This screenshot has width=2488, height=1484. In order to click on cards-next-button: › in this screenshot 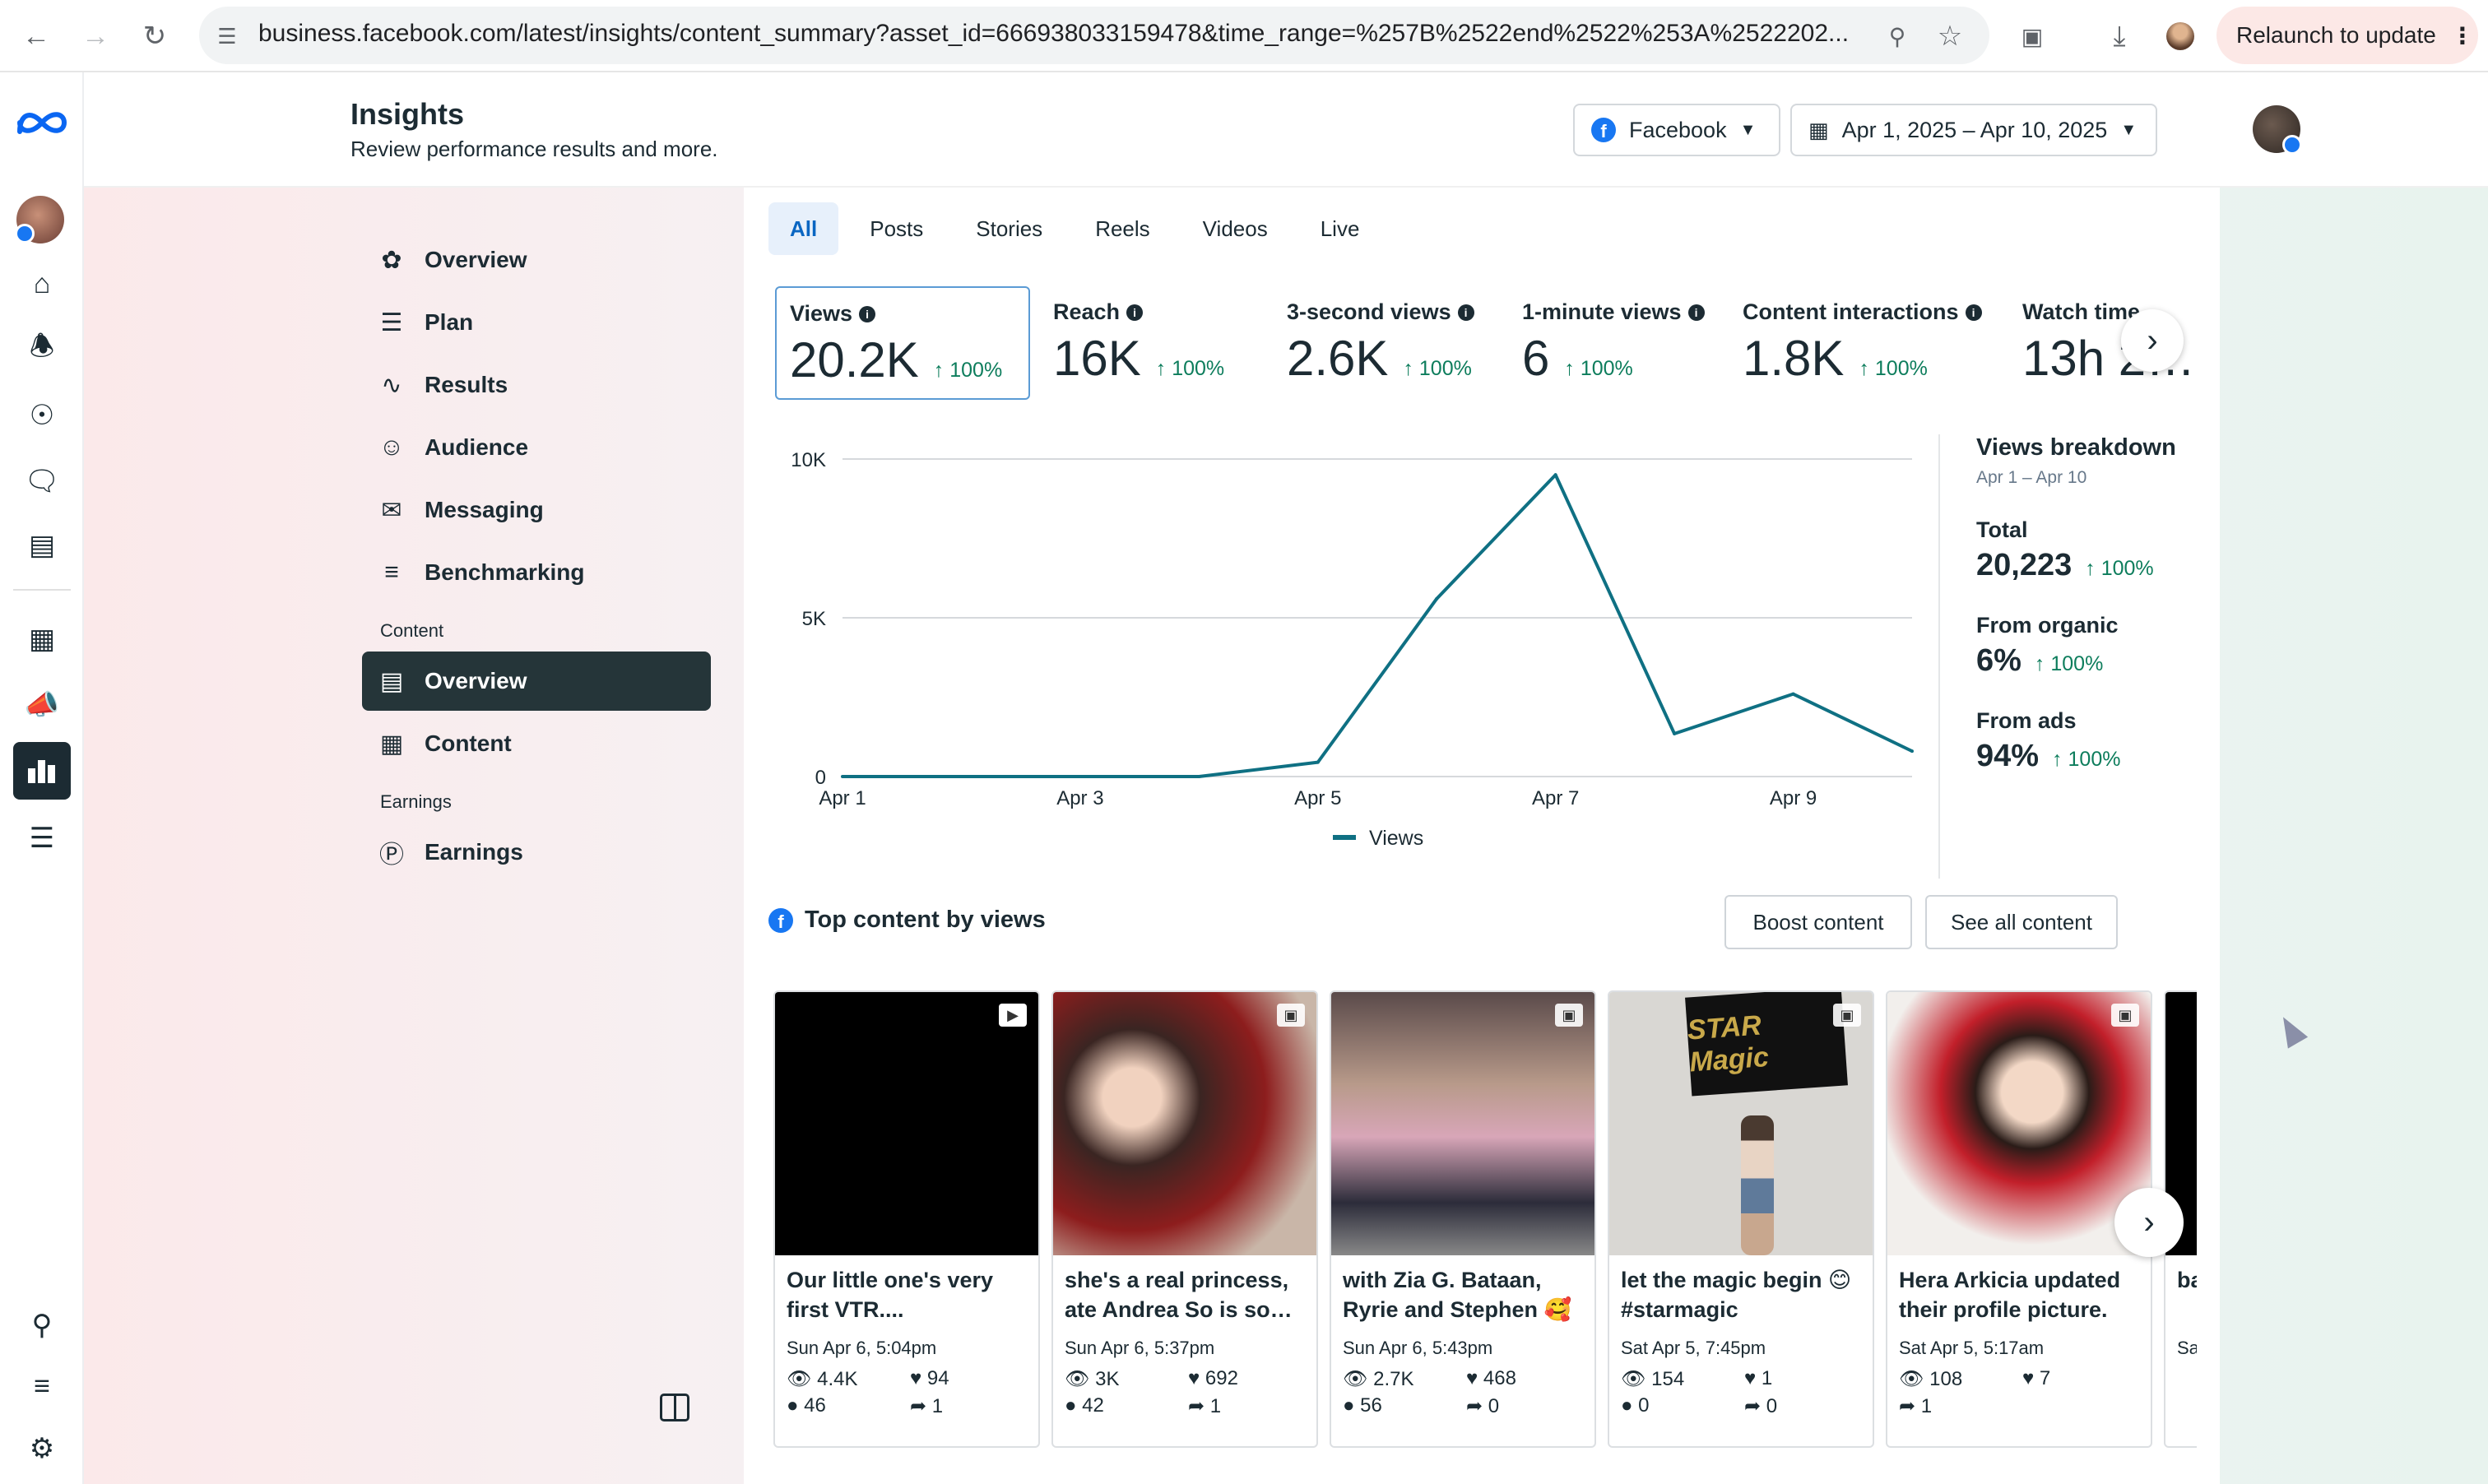, I will do `click(2149, 1222)`.